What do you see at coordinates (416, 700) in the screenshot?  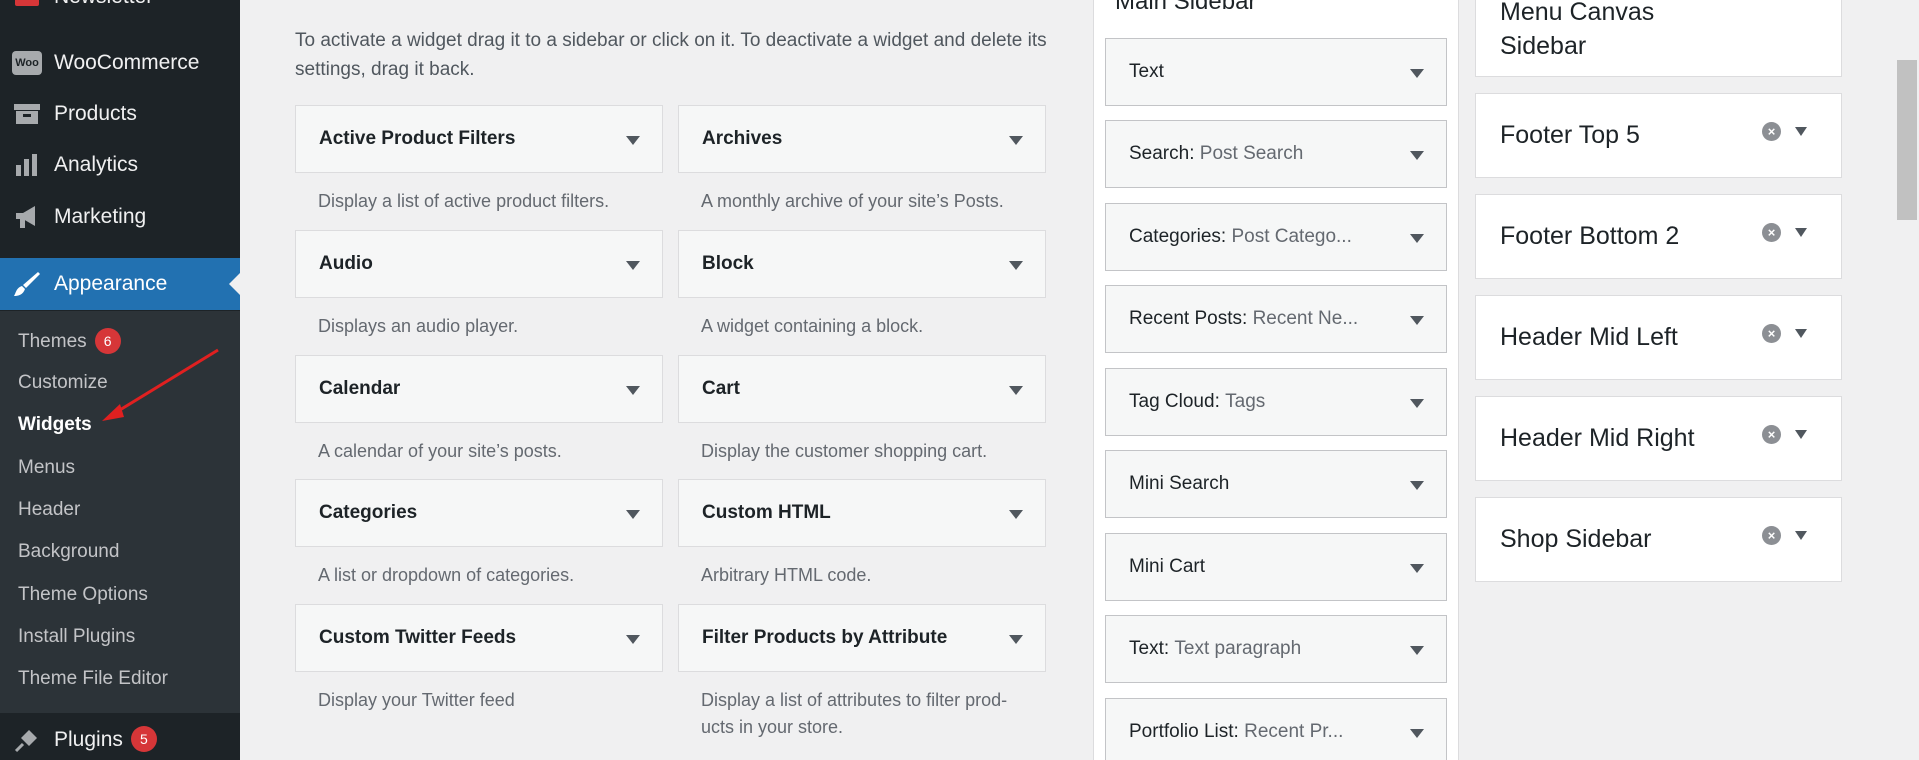 I see `widget-description: Display your Twitter feed` at bounding box center [416, 700].